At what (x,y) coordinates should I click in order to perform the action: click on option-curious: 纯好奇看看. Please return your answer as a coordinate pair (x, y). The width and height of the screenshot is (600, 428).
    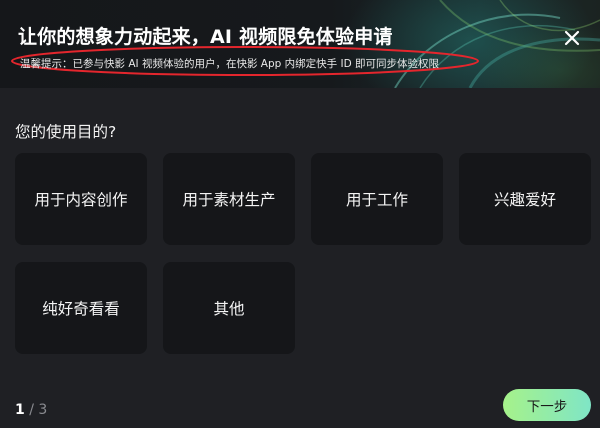
    Looking at the image, I should click on (81, 308).